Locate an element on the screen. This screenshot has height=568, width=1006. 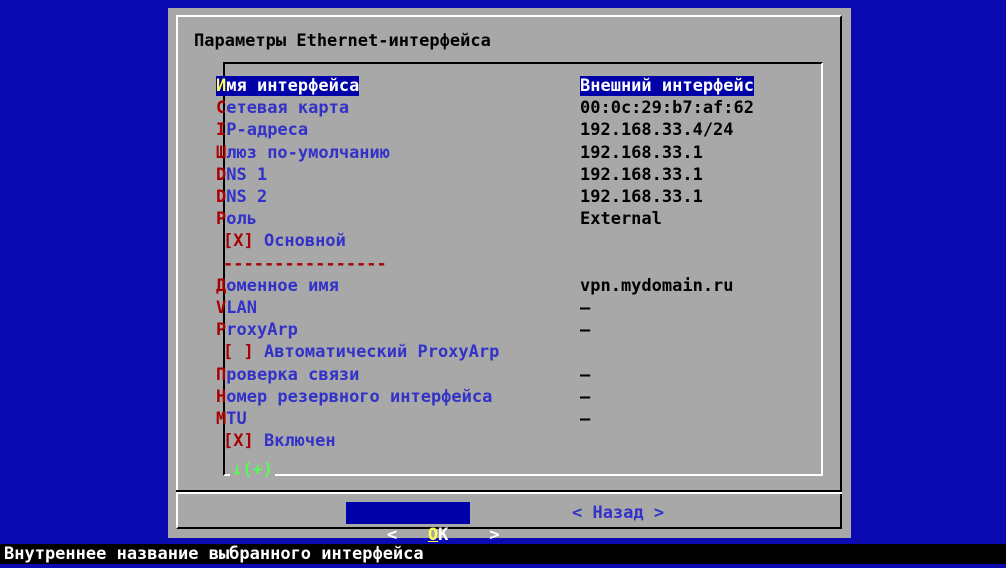
menu-item-value: Внешний интерфейс is located at coordinates (667, 86).